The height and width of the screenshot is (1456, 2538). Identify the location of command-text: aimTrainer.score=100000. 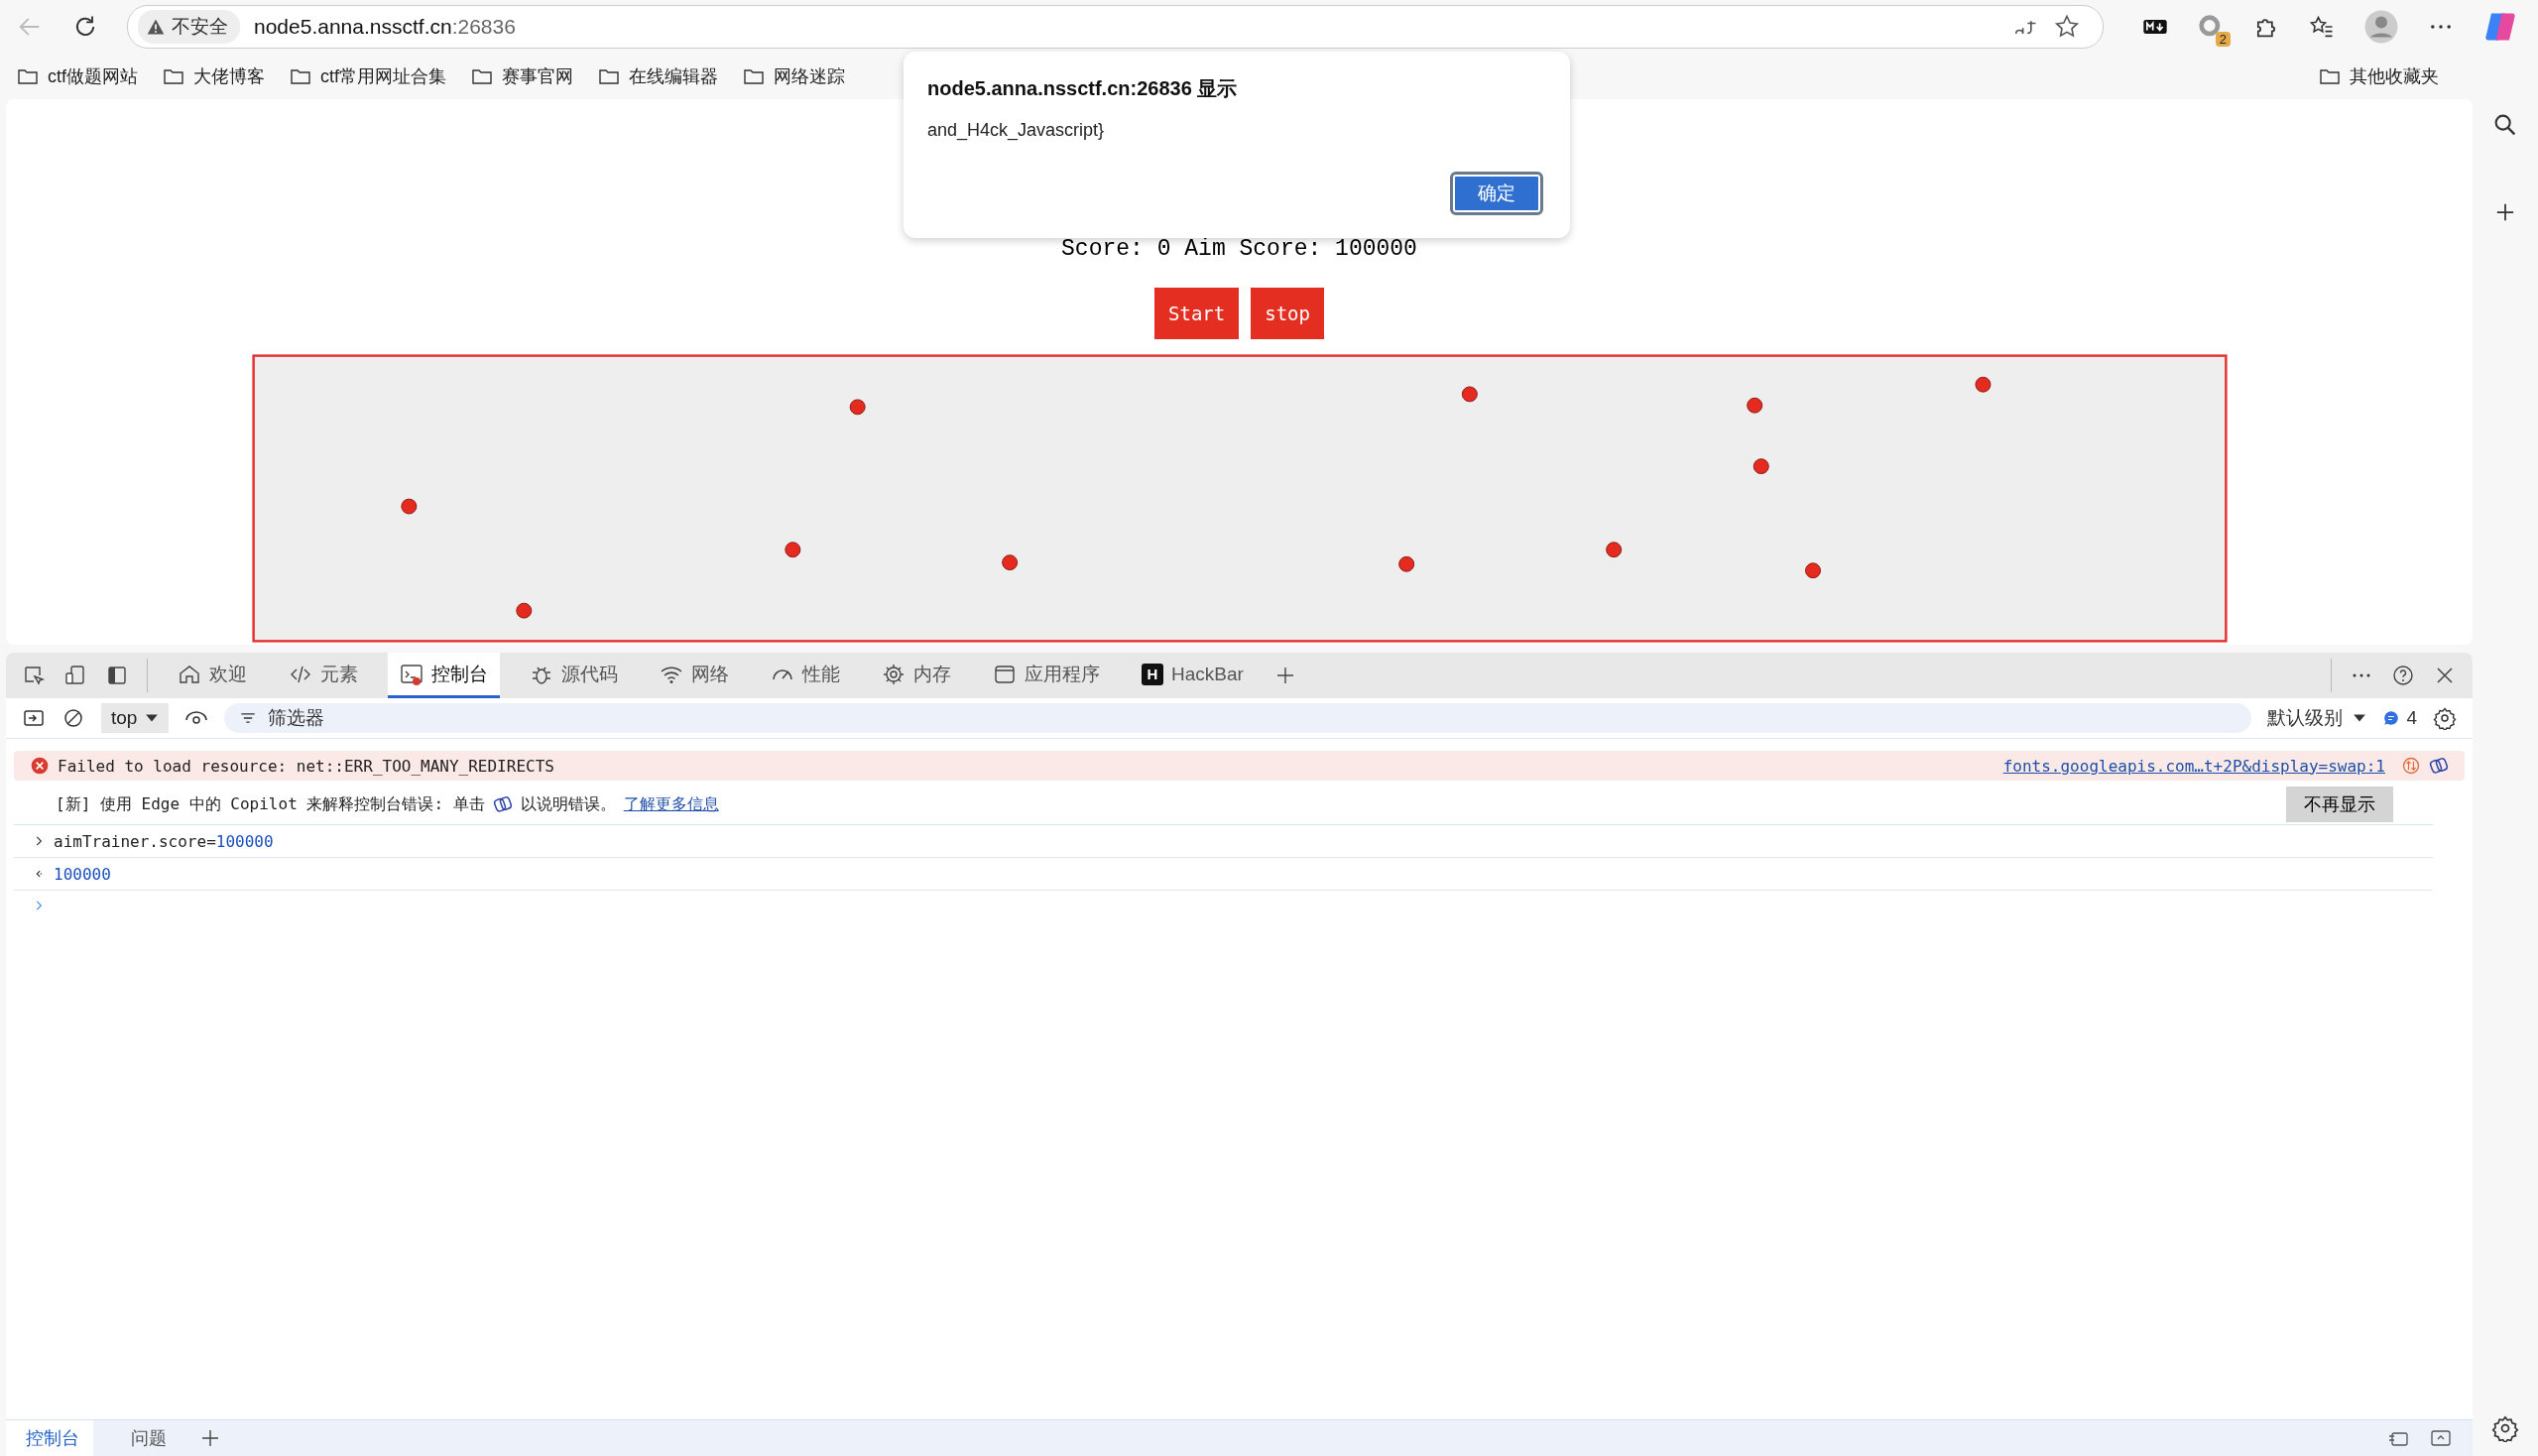
(164, 841).